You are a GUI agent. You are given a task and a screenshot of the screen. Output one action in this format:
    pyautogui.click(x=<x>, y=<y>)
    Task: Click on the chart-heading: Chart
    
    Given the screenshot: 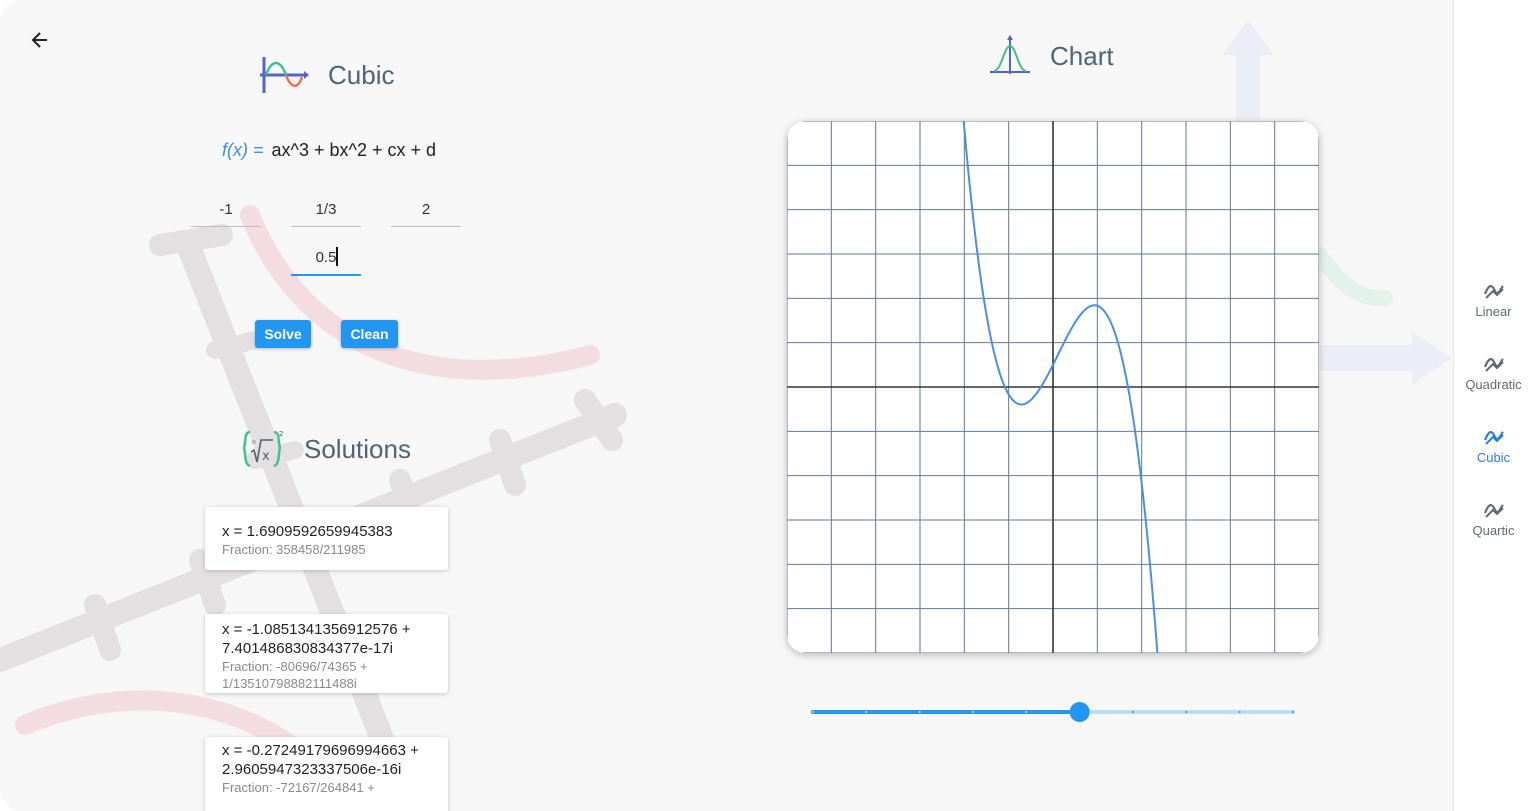 What is the action you would take?
    pyautogui.click(x=1051, y=56)
    